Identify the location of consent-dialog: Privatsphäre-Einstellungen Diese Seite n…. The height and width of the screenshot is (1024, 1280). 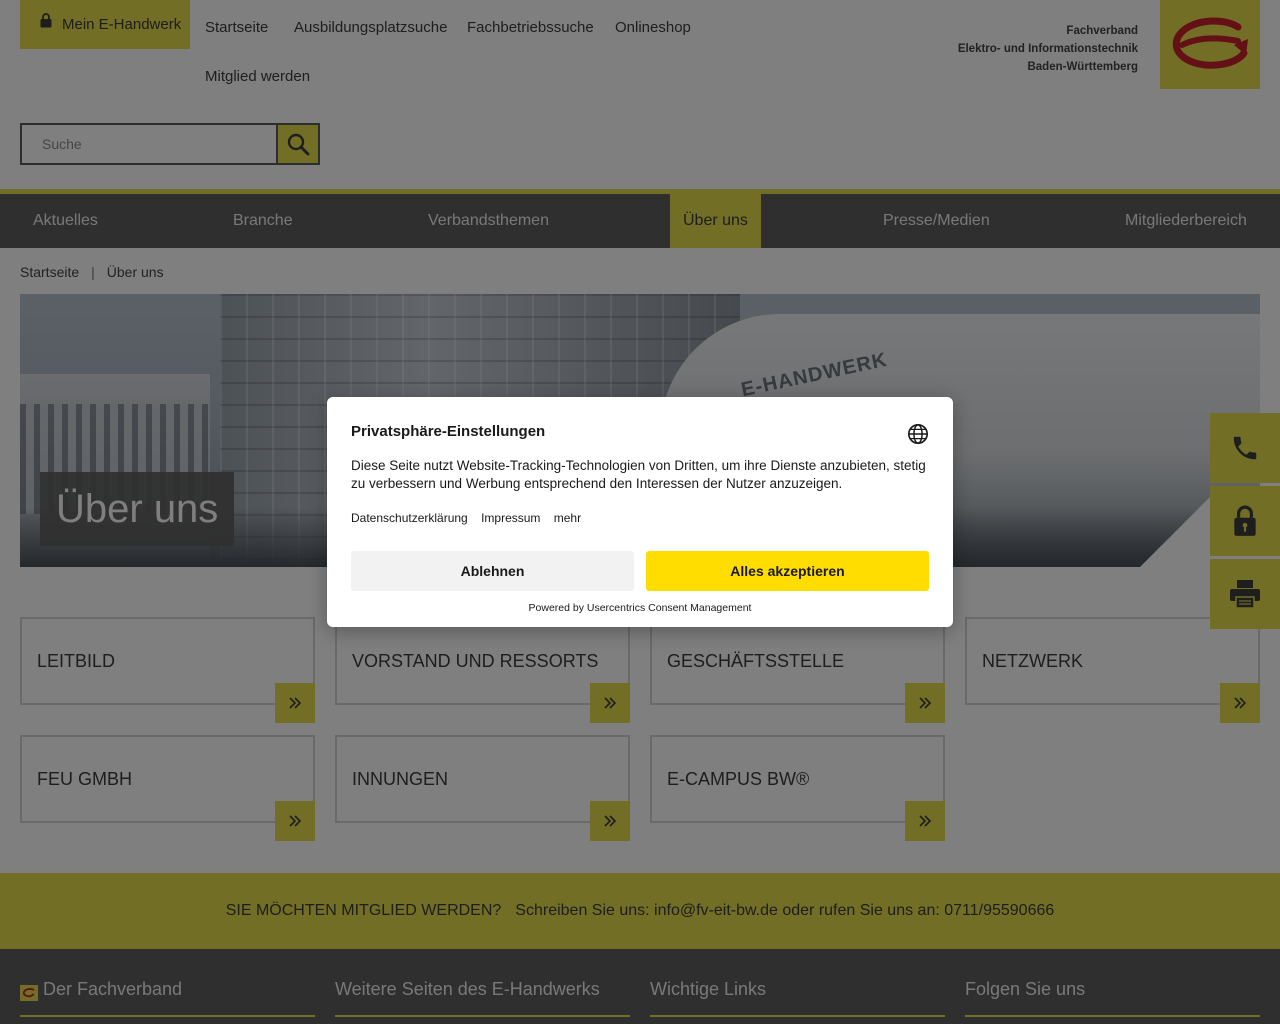
(640, 512).